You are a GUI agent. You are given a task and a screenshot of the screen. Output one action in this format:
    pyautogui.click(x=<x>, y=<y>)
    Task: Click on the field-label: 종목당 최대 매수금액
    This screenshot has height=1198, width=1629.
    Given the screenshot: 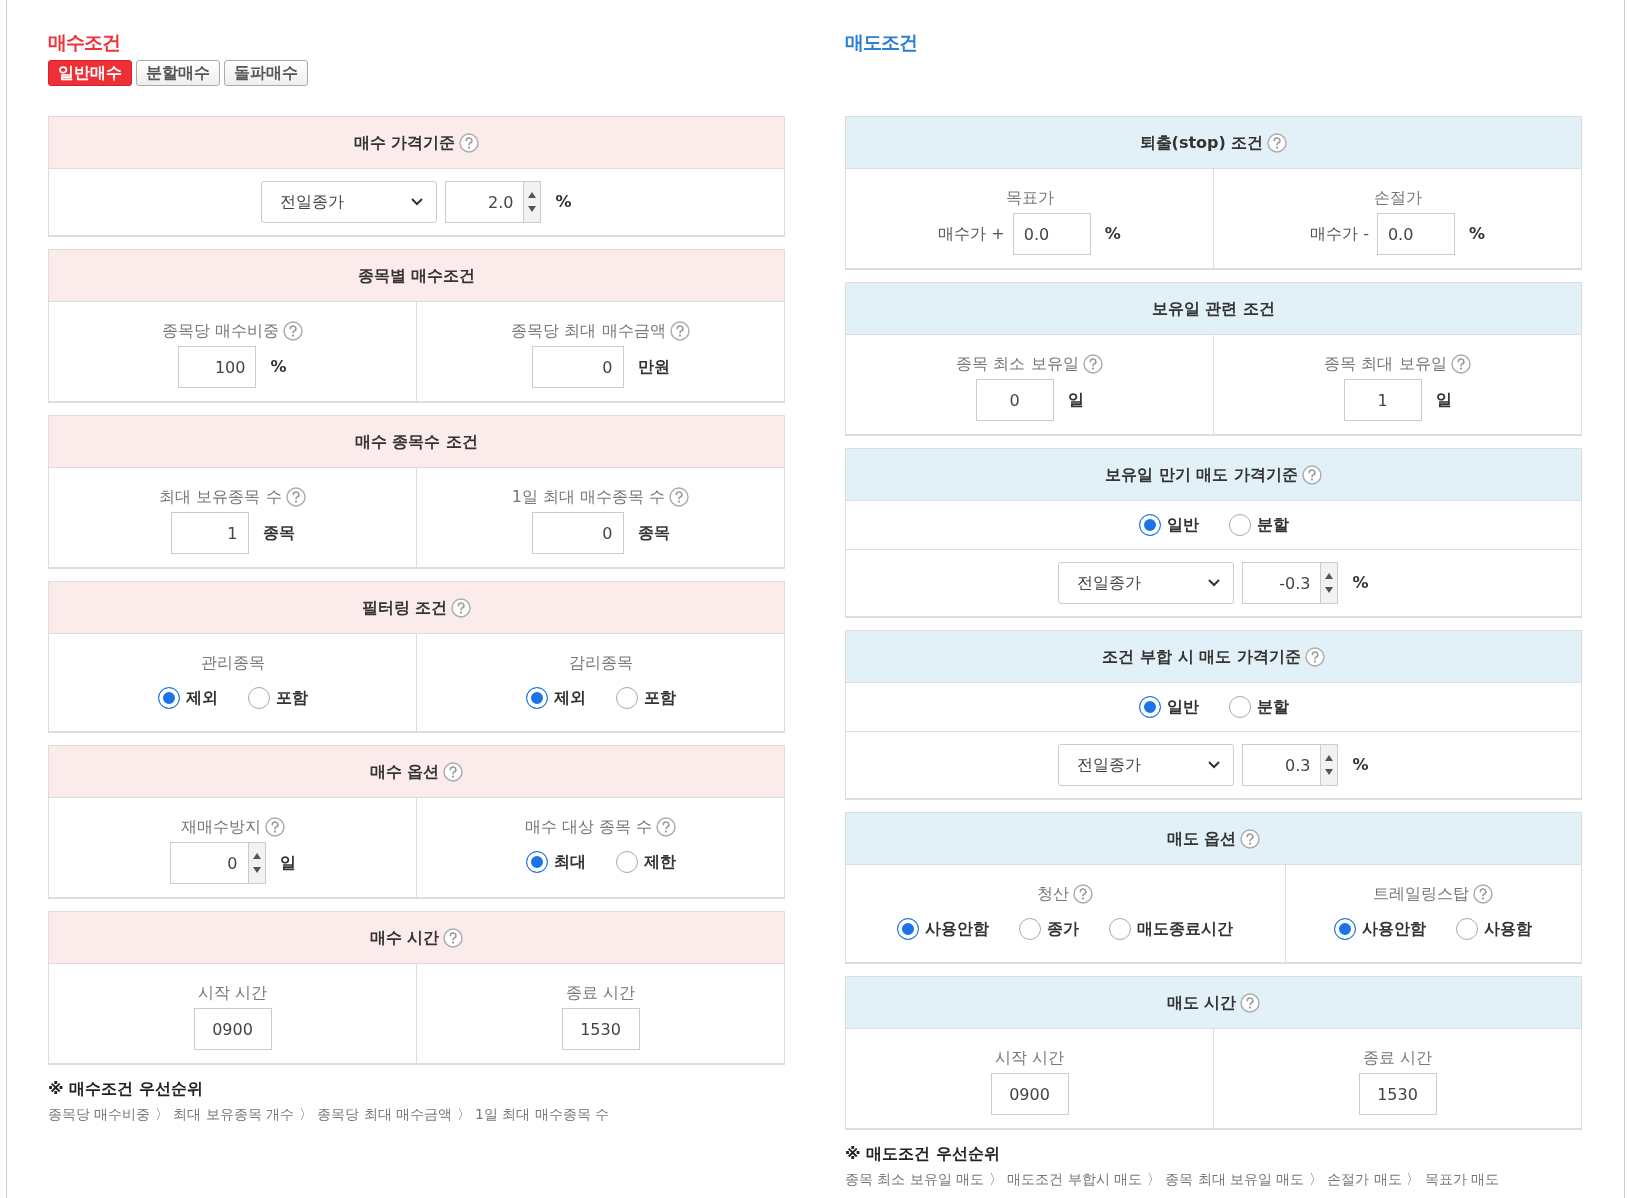 What is the action you would take?
    pyautogui.click(x=588, y=331)
    